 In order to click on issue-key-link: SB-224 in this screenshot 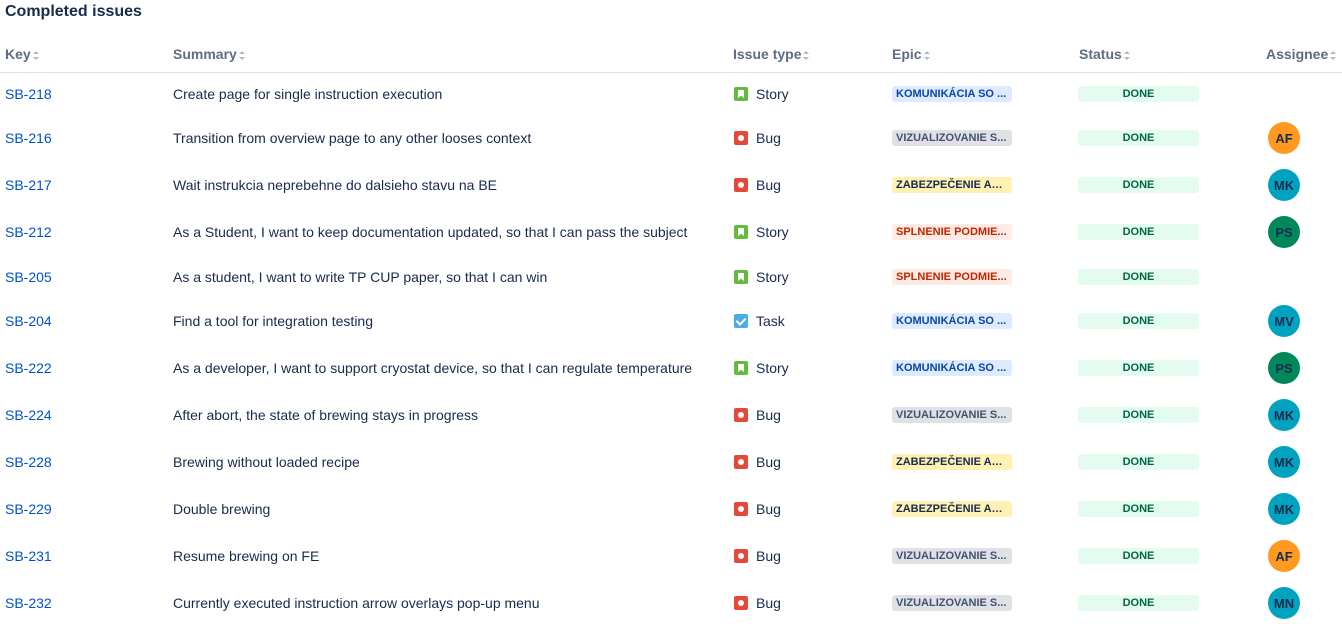, I will do `click(28, 415)`.